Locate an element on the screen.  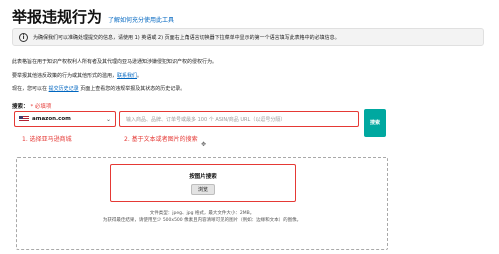
marketplace-select: amazon.com ⌄ is located at coordinates (65, 119).